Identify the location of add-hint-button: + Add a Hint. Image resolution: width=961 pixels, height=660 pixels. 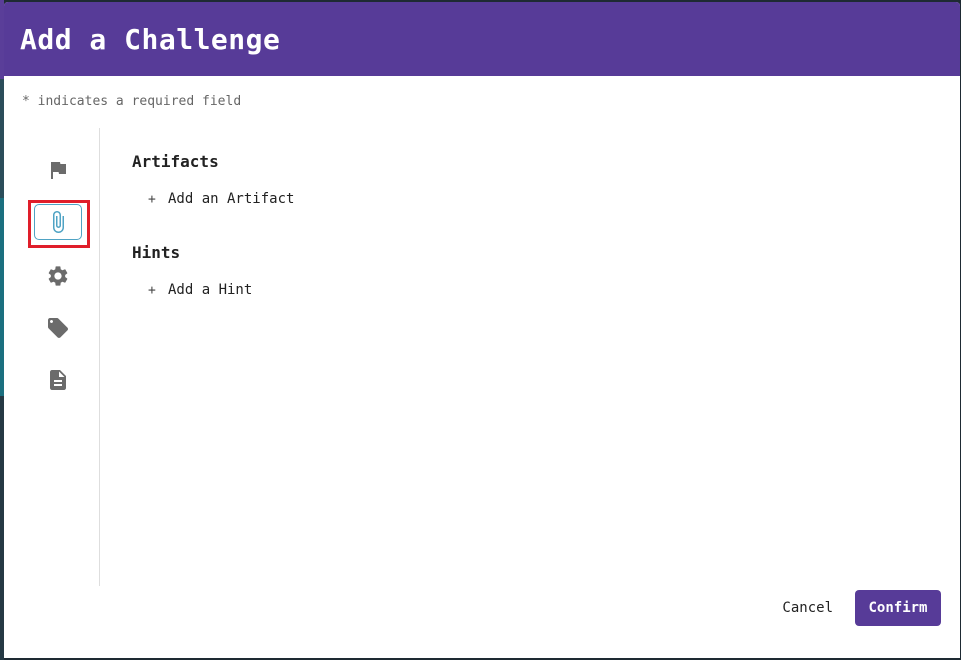
(221, 290).